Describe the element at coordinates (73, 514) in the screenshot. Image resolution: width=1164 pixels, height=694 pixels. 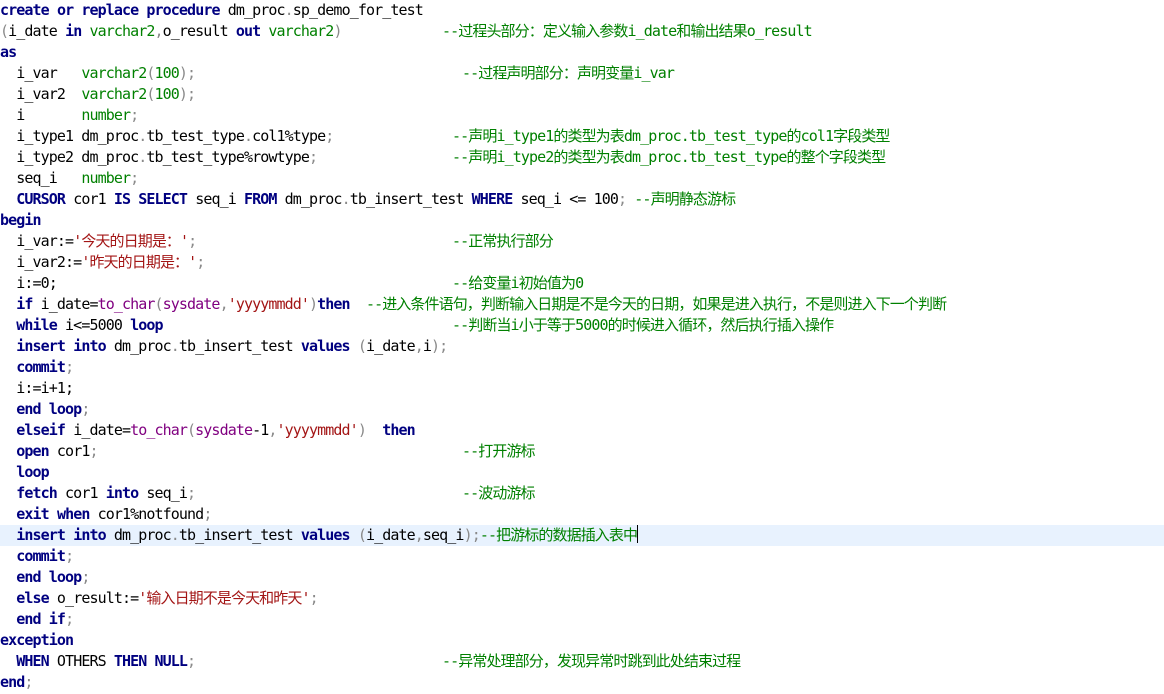
I see `keyword: when` at that location.